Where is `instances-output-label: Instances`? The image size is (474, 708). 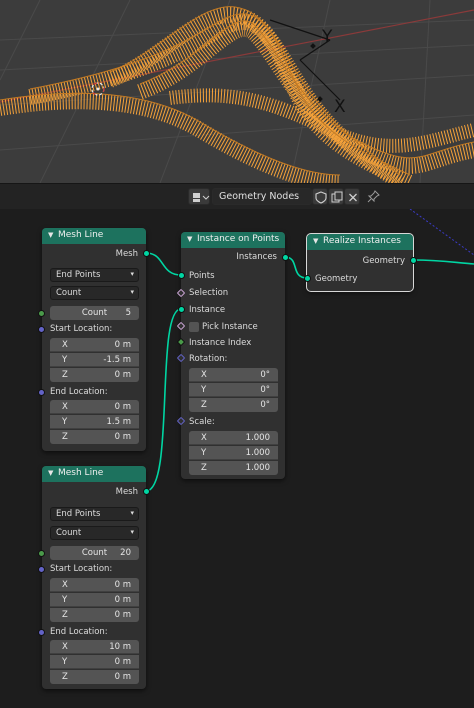
instances-output-label: Instances is located at coordinates (256, 257).